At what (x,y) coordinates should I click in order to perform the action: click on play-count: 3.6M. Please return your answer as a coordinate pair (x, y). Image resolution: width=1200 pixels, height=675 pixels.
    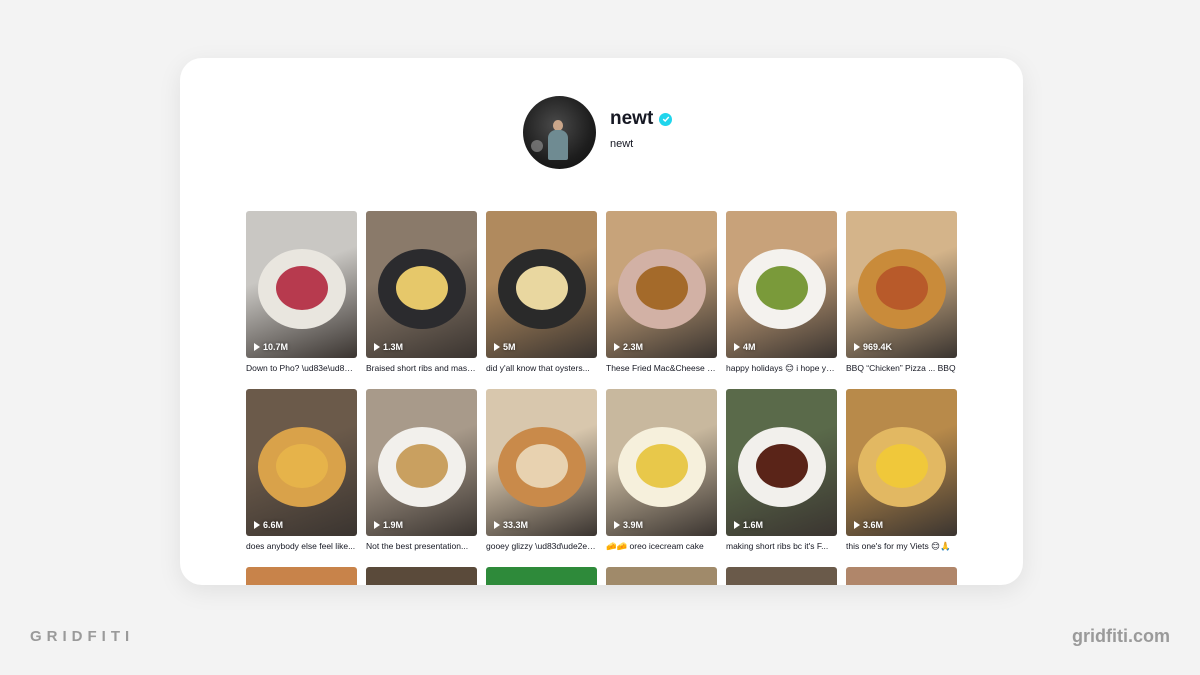
    Looking at the image, I should click on (868, 525).